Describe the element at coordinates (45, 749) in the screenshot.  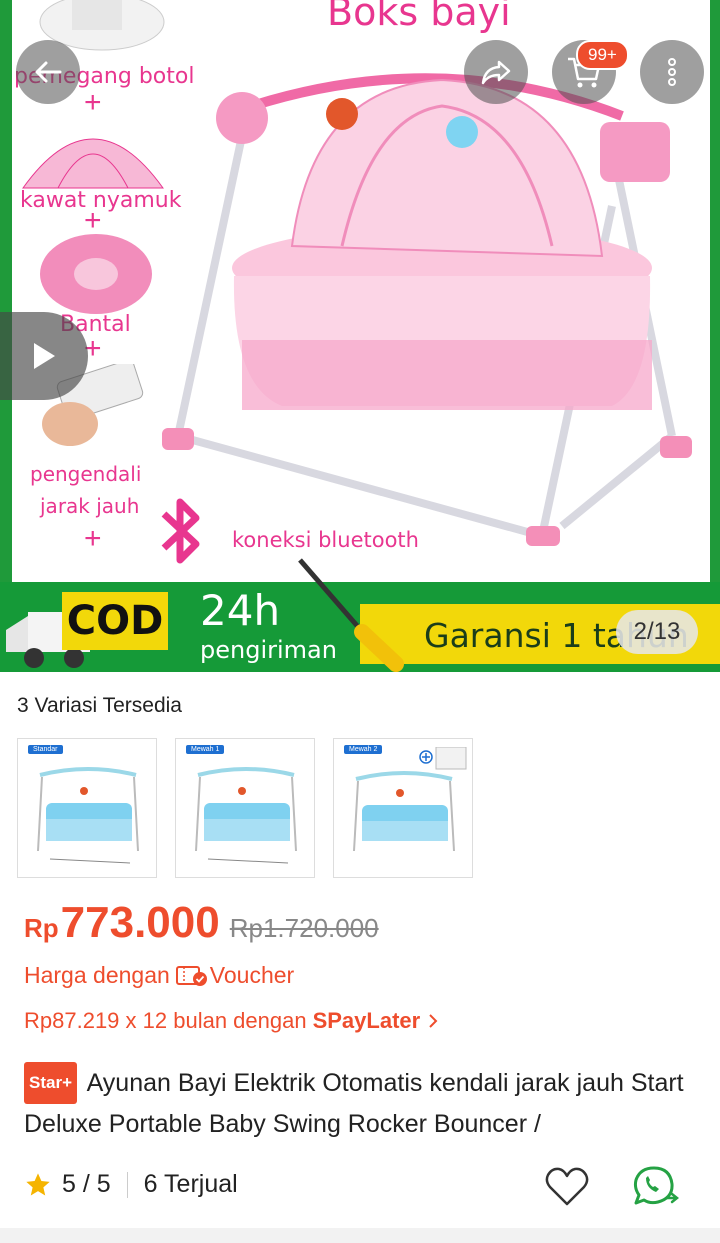
I see `variant-tag: Standar` at that location.